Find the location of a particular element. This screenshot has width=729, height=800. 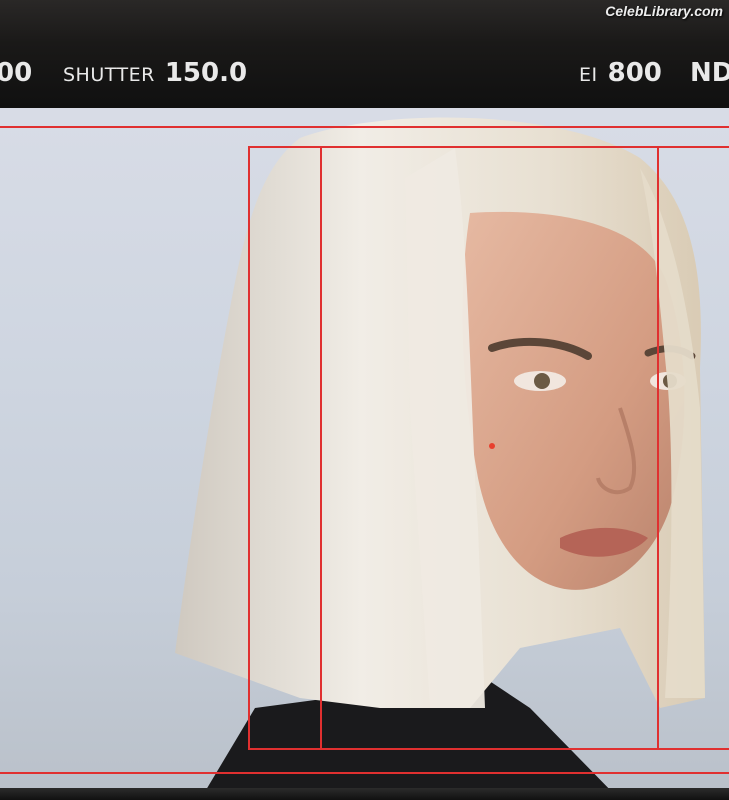

nd-label: ND is located at coordinates (709, 73).